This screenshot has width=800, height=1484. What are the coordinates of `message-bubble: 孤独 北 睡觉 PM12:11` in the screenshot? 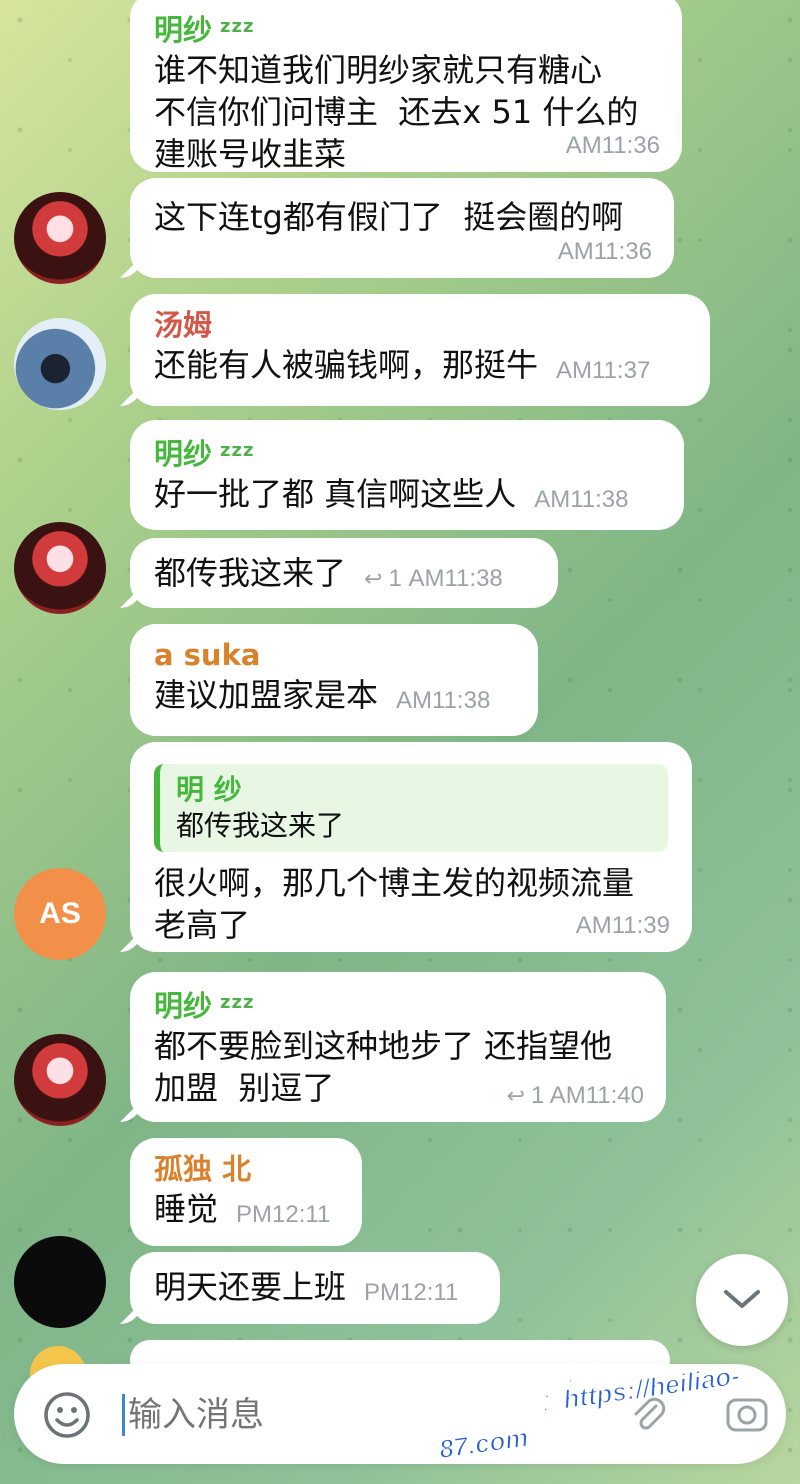 It's located at (246, 1192).